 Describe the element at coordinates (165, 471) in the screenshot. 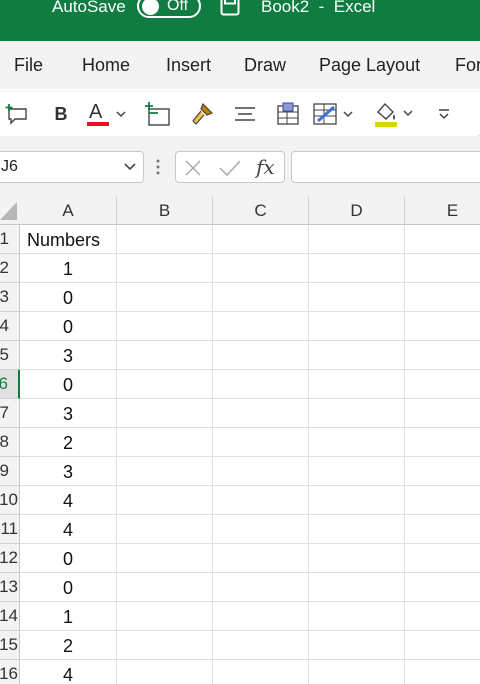

I see `cell-b9` at that location.